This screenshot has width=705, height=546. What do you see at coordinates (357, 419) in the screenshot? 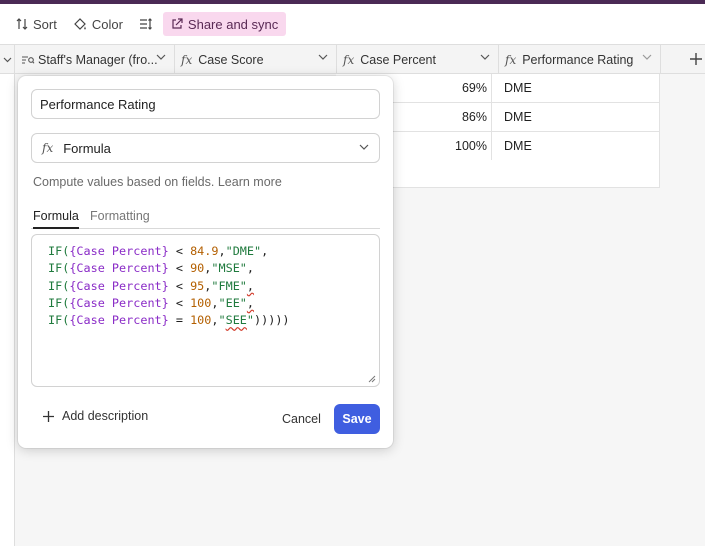
I see `save-button: Save` at bounding box center [357, 419].